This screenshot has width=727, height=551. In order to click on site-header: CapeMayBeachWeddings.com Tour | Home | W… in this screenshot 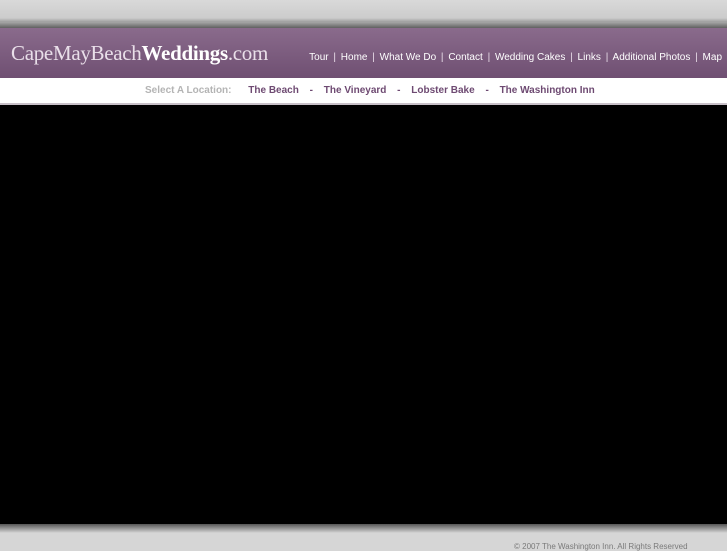, I will do `click(363, 53)`.